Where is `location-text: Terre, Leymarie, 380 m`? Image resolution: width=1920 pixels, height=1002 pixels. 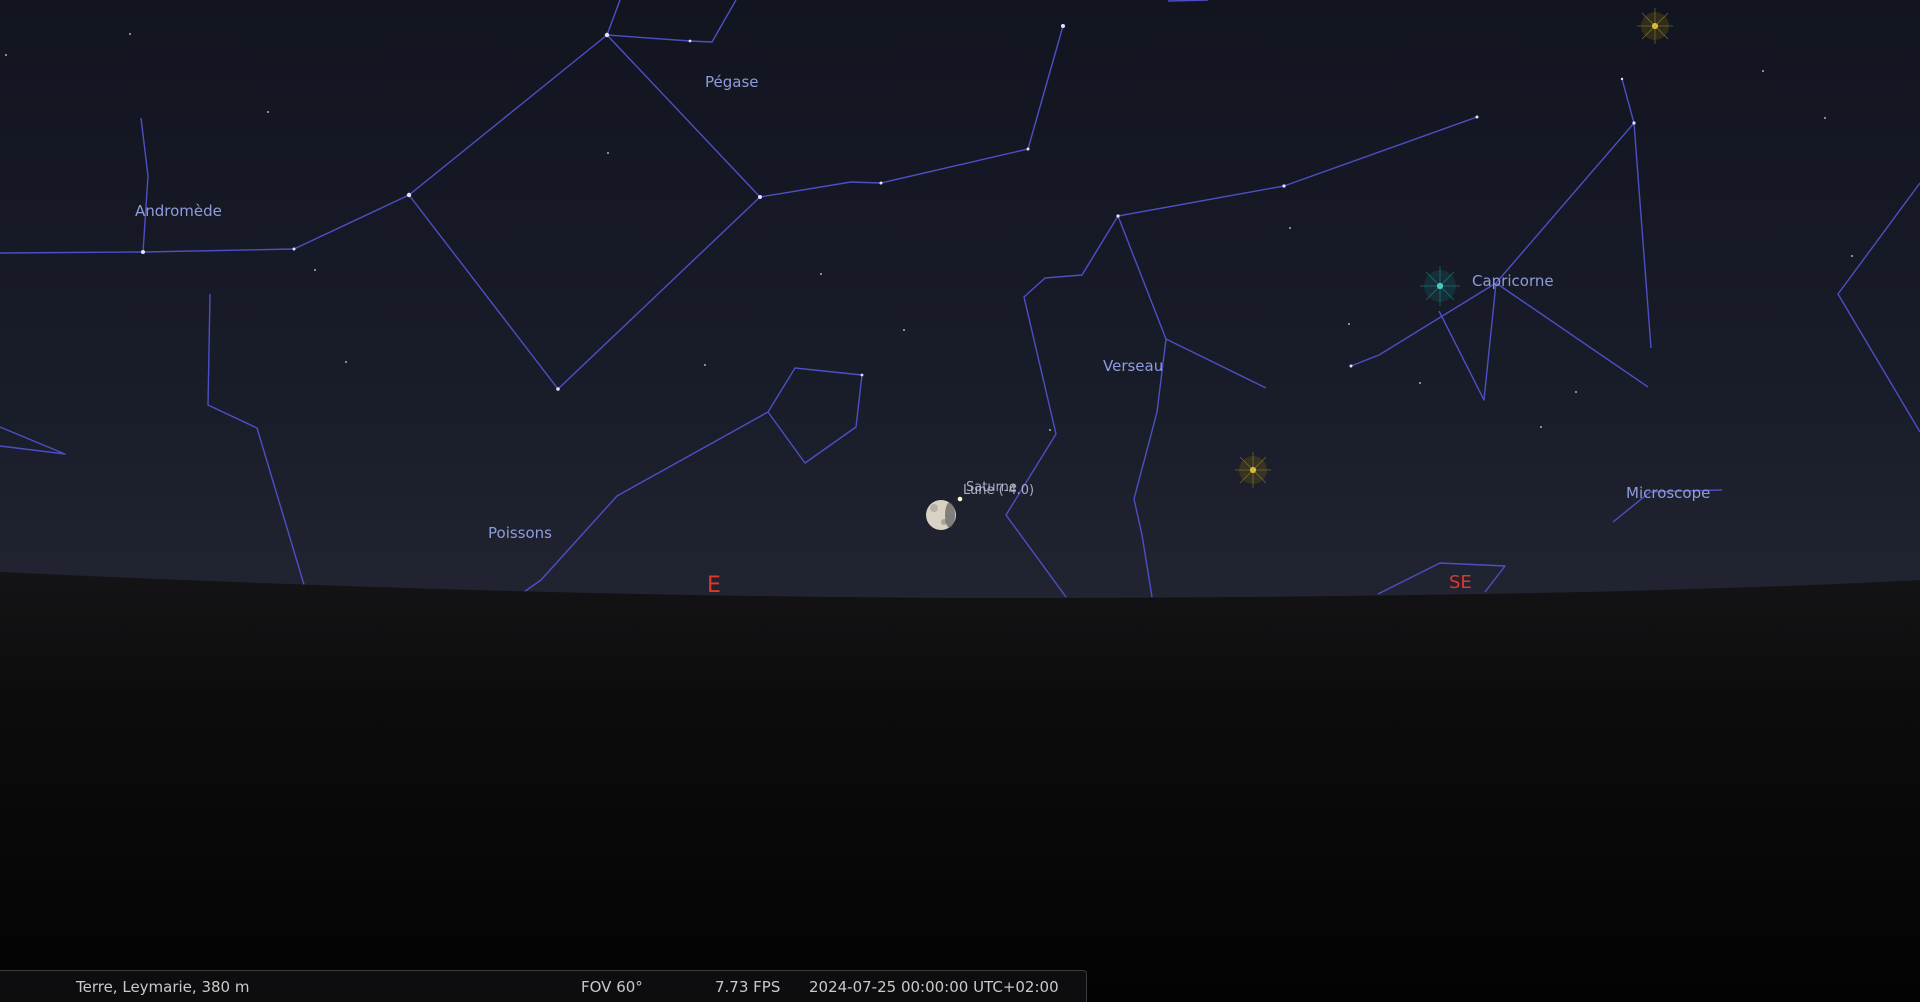 location-text: Terre, Leymarie, 380 m is located at coordinates (162, 987).